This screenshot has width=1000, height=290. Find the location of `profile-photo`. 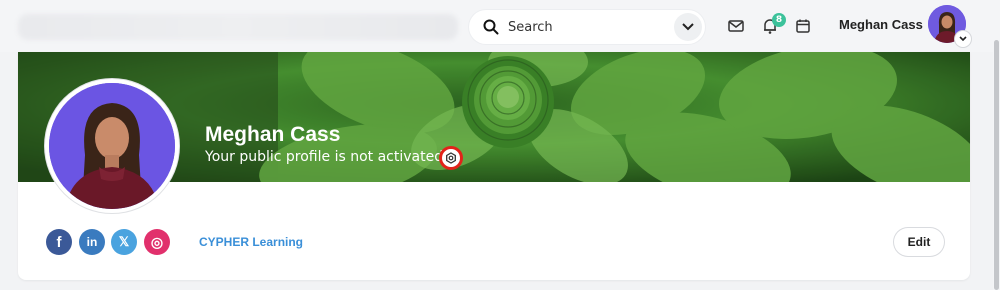

profile-photo is located at coordinates (112, 146).